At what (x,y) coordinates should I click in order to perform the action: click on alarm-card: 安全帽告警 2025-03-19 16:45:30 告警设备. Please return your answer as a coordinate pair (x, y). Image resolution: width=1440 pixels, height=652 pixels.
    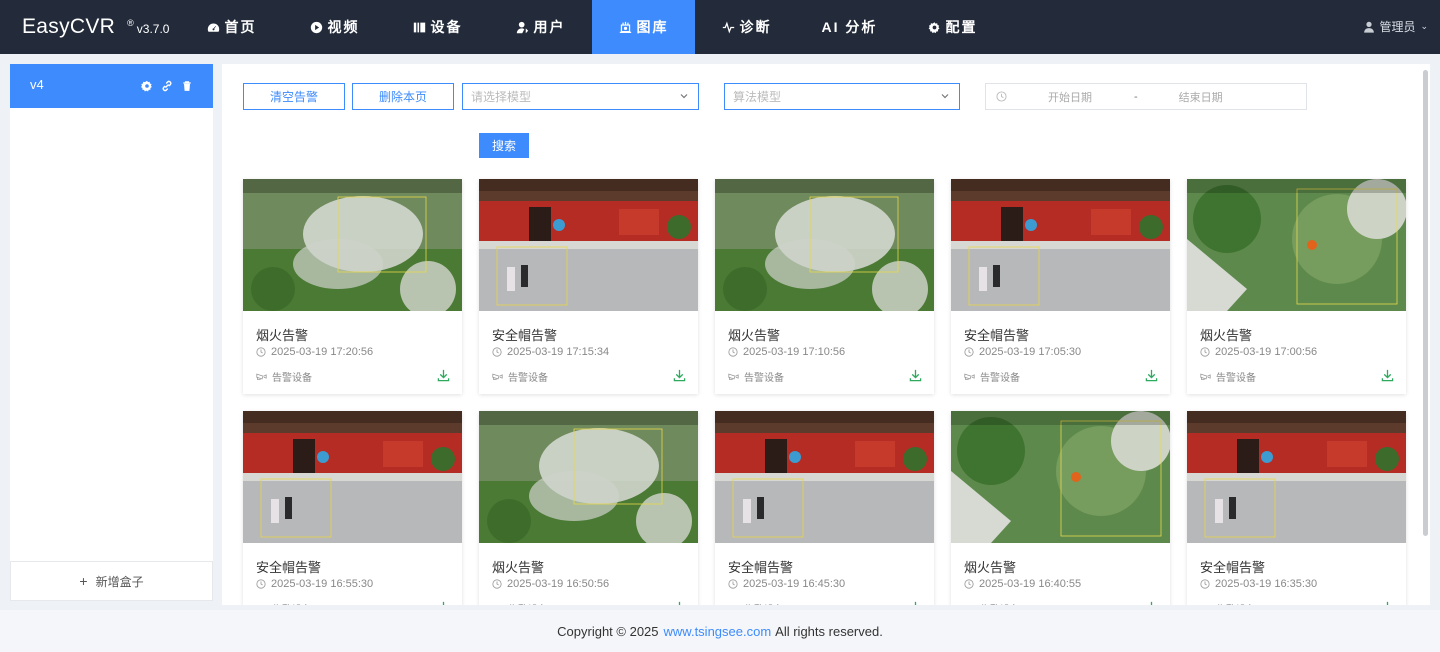
    Looking at the image, I should click on (824, 508).